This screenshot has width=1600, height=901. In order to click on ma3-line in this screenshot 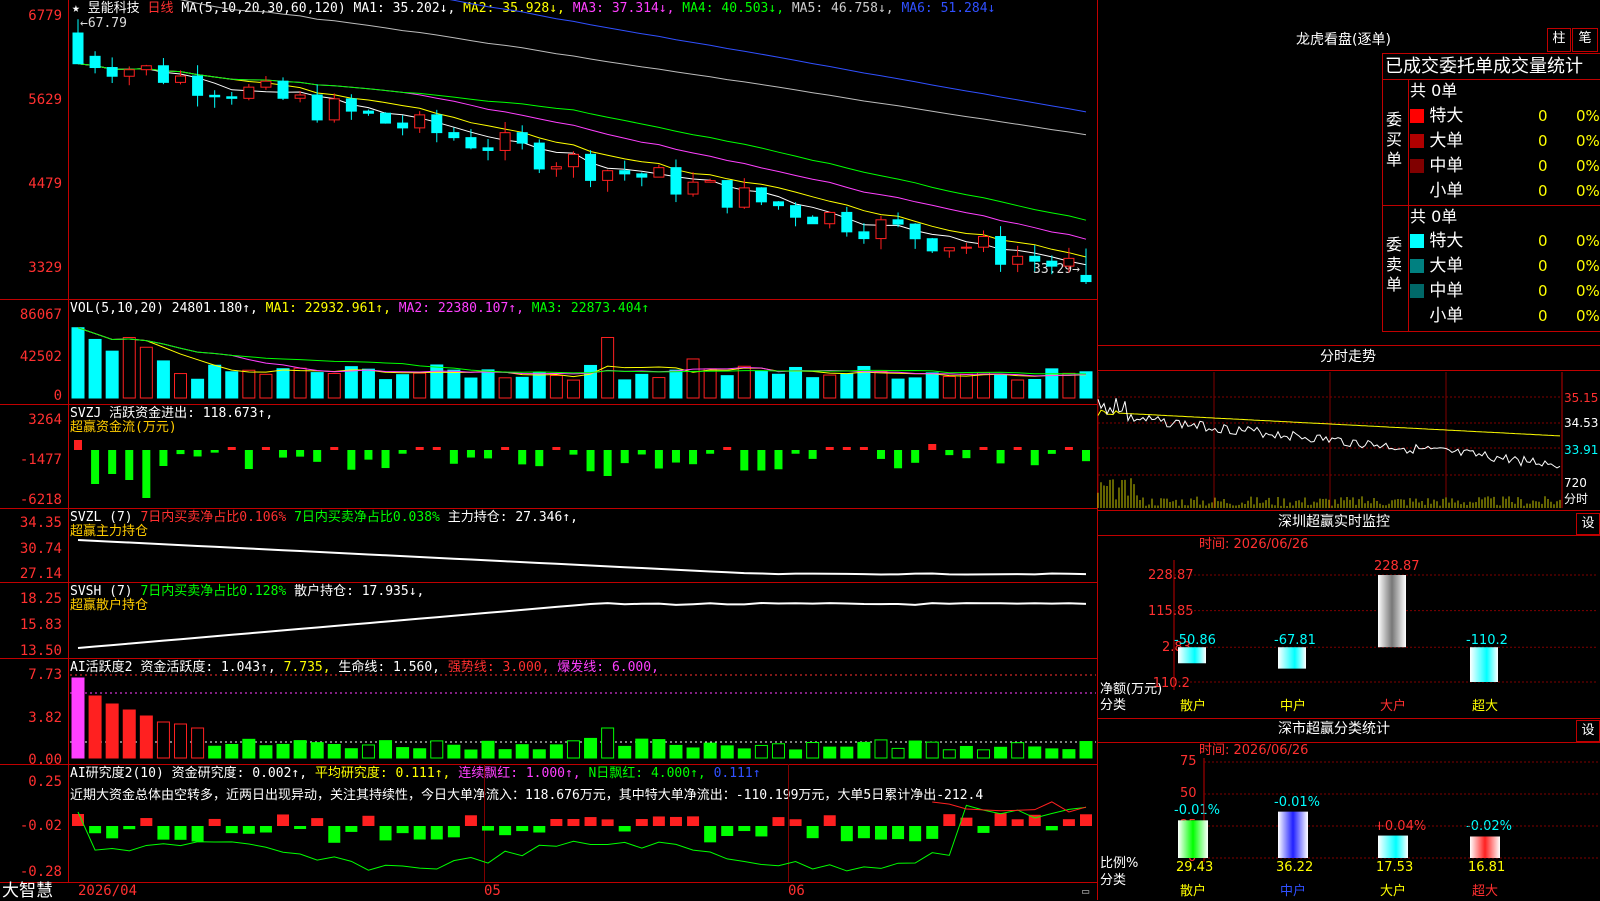, I will do `click(582, 151)`.